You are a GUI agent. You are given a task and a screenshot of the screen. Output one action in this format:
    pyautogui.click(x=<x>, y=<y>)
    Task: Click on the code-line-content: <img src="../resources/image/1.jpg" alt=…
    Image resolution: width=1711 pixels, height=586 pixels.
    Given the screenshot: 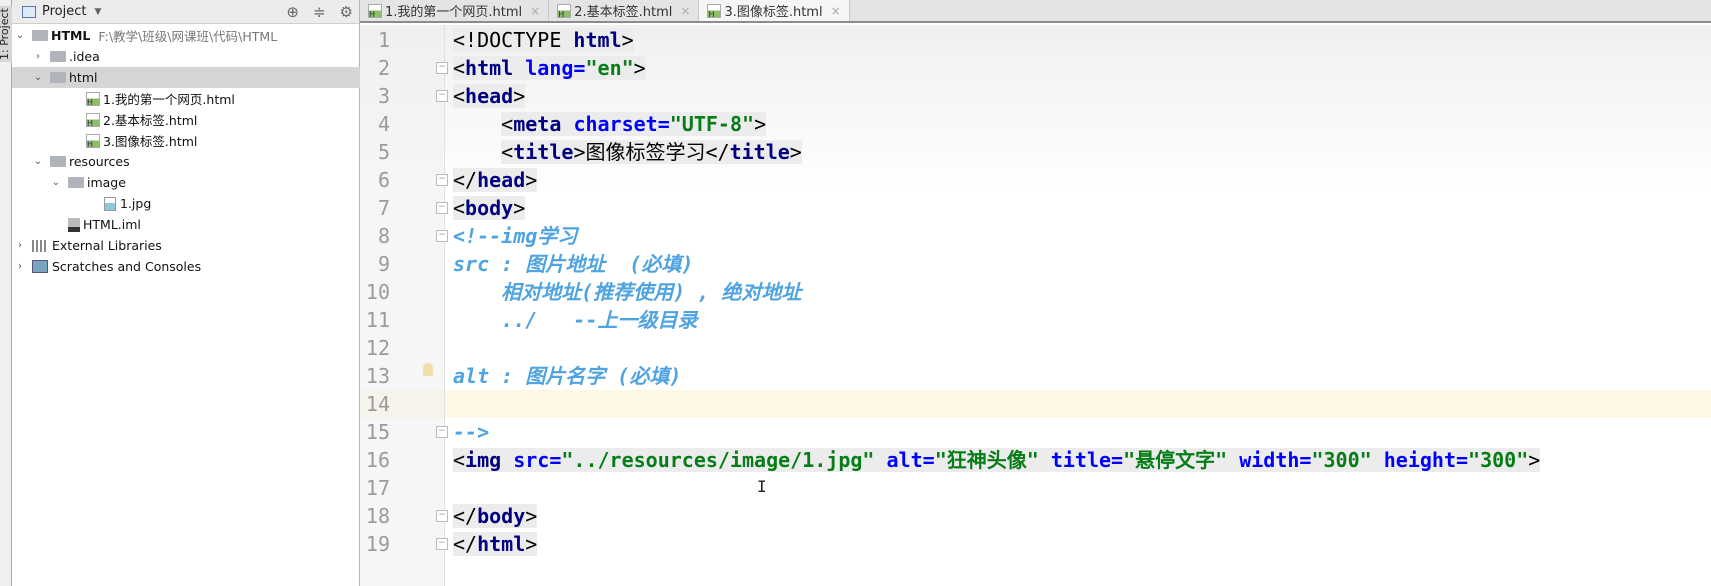 What is the action you would take?
    pyautogui.click(x=997, y=460)
    